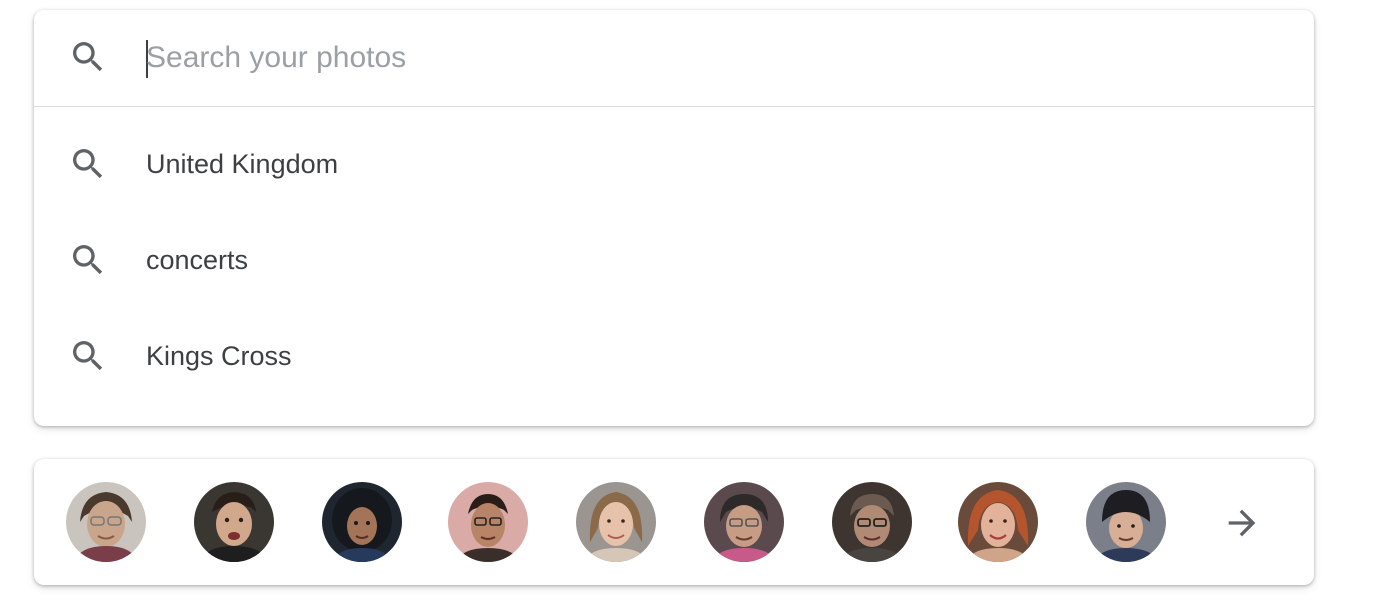 Image resolution: width=1376 pixels, height=608 pixels. Describe the element at coordinates (674, 260) in the screenshot. I see `suggestion-item: concerts` at that location.